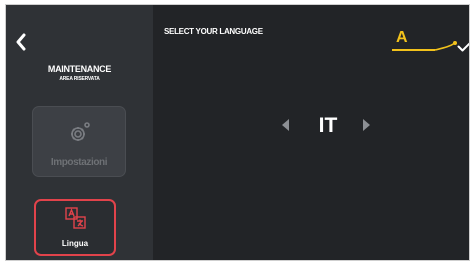  Describe the element at coordinates (79, 79) in the screenshot. I see `sidebar-subtitle: AREA RISERVATA` at that location.